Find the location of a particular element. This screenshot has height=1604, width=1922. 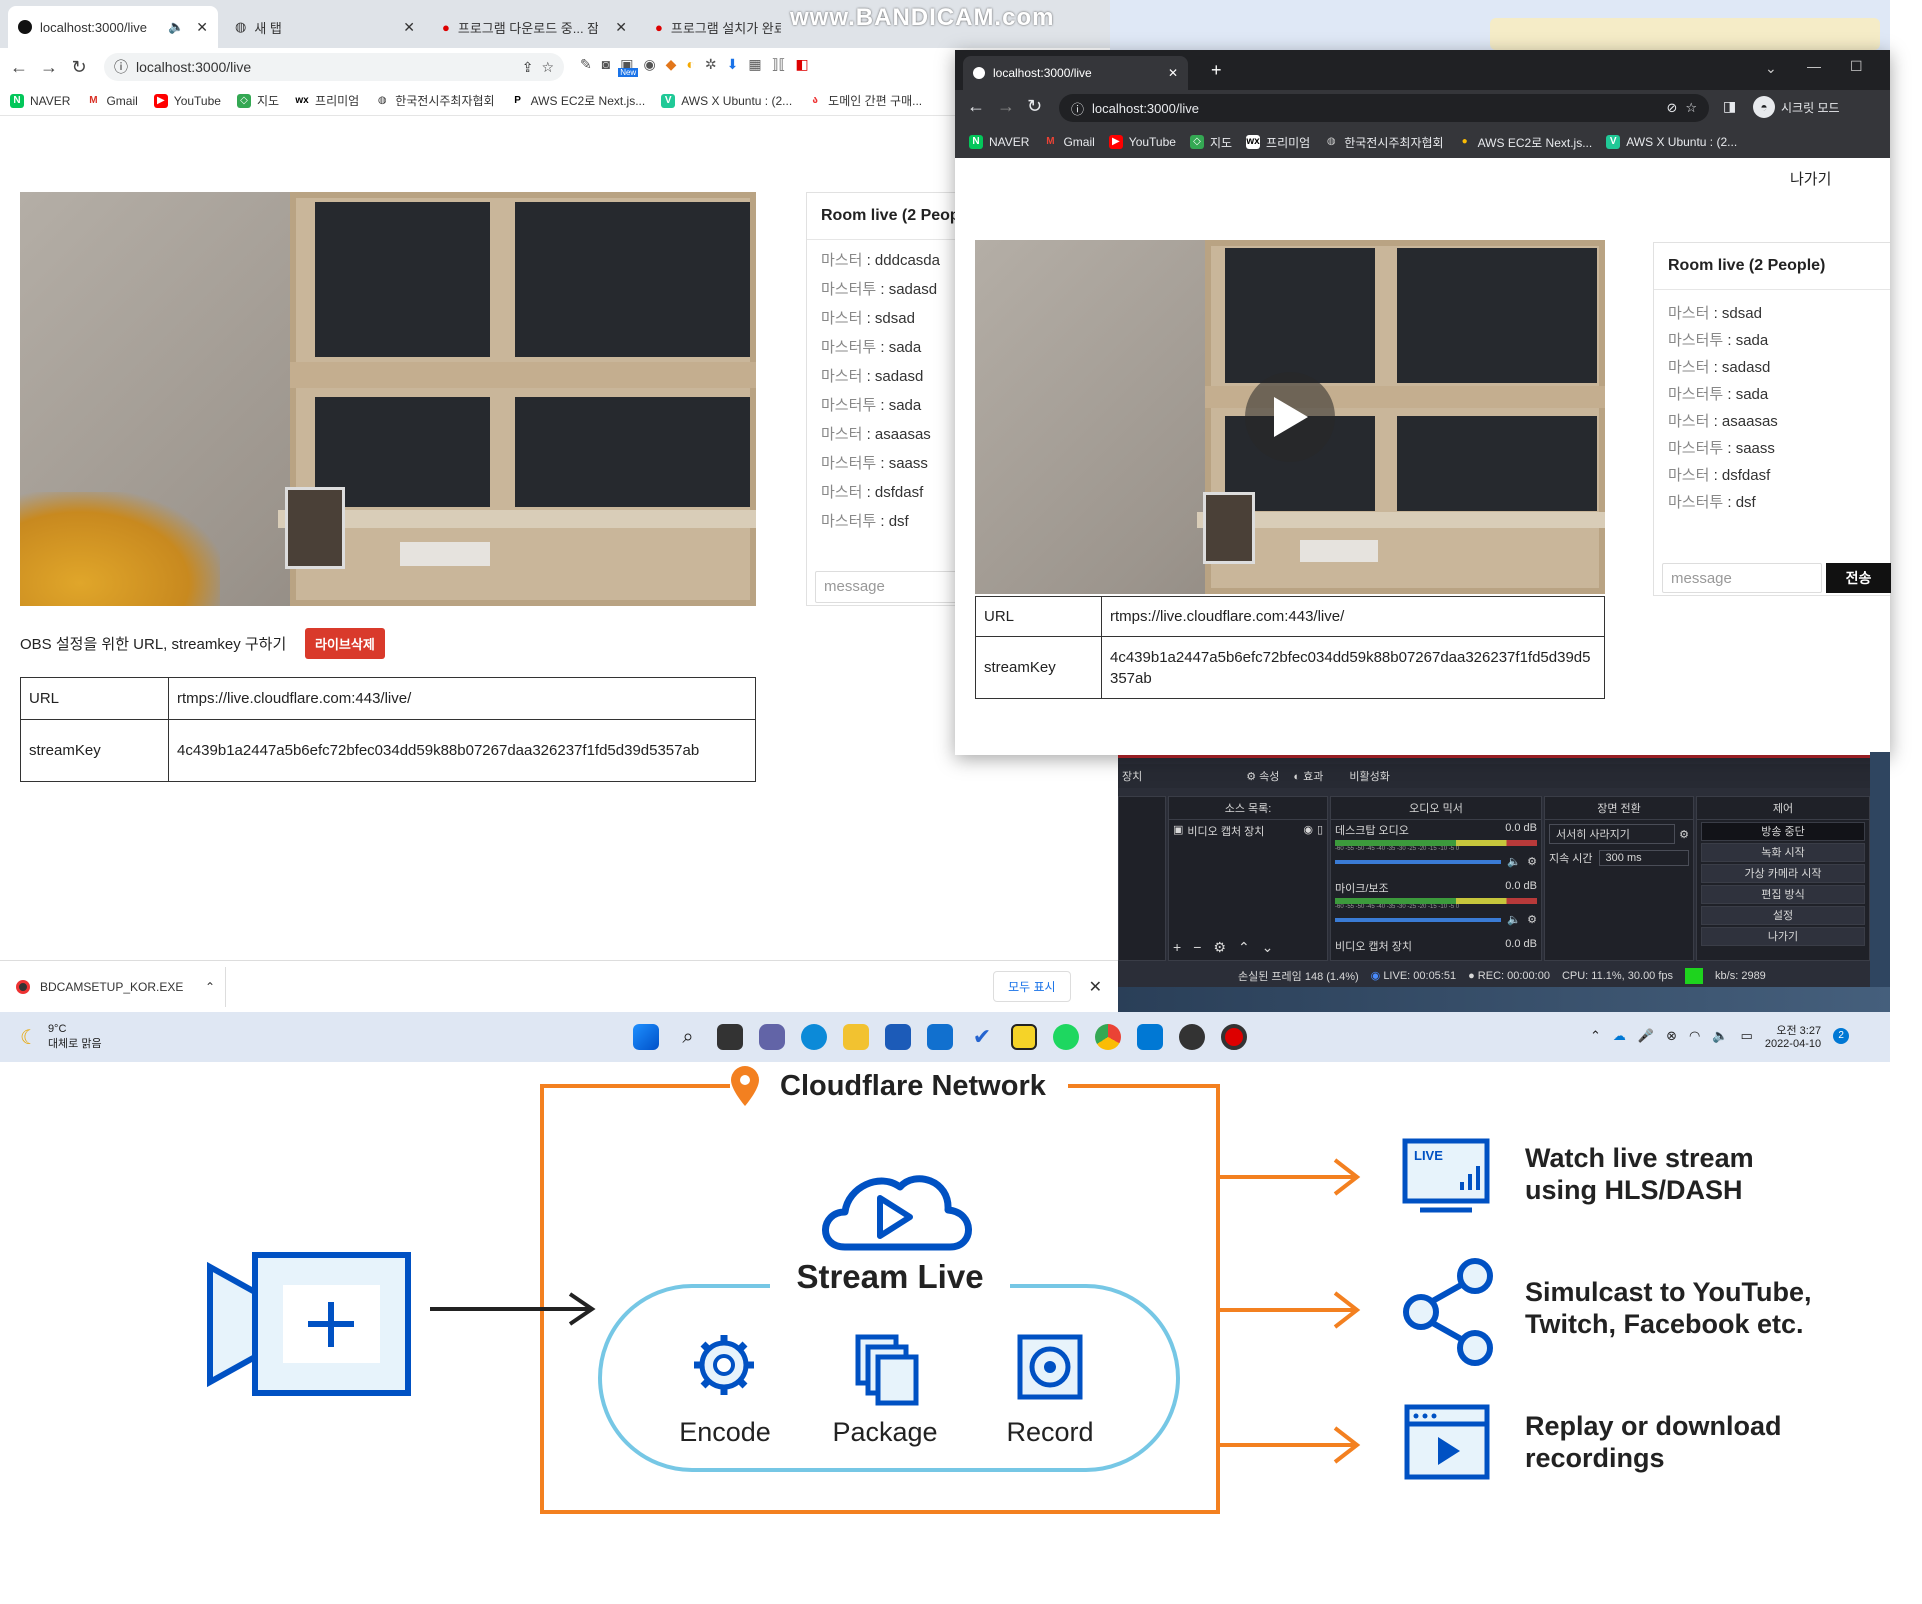

eye-off-icon: ⊘ is located at coordinates (1671, 108).